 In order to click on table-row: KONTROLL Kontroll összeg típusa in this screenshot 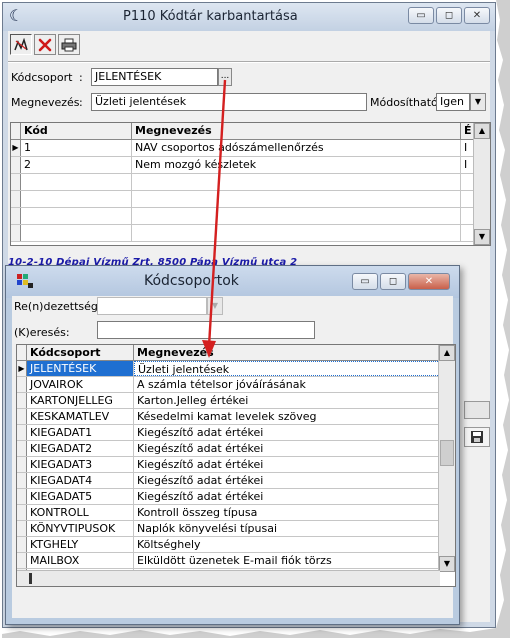, I will do `click(228, 513)`.